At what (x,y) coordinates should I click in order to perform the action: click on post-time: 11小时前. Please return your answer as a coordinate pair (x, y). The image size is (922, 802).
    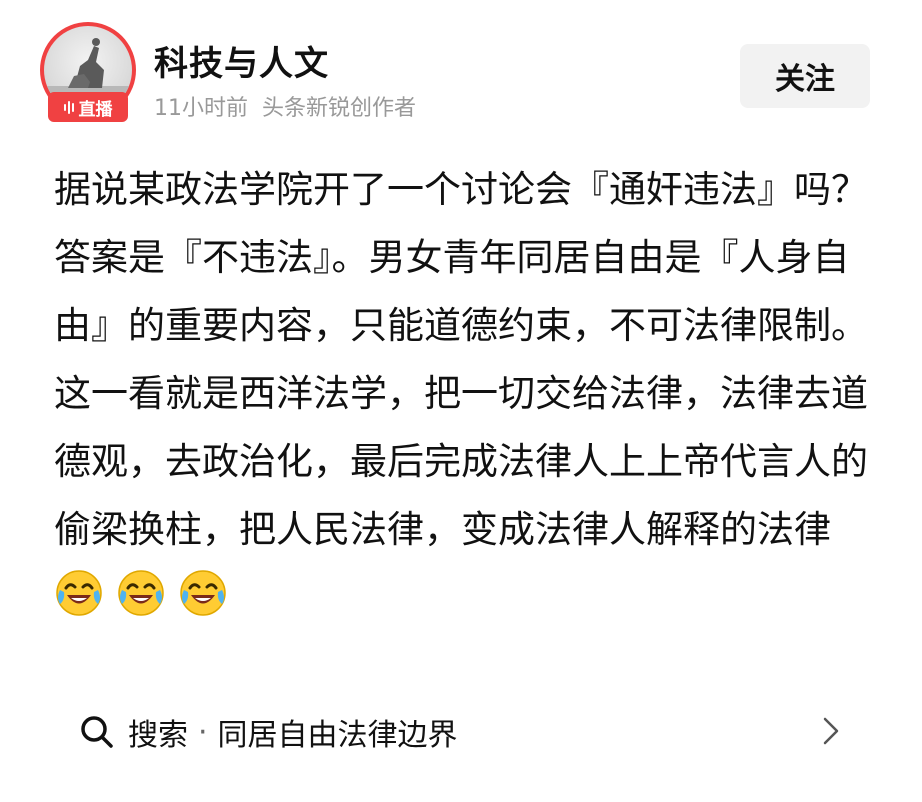
    Looking at the image, I should click on (201, 108).